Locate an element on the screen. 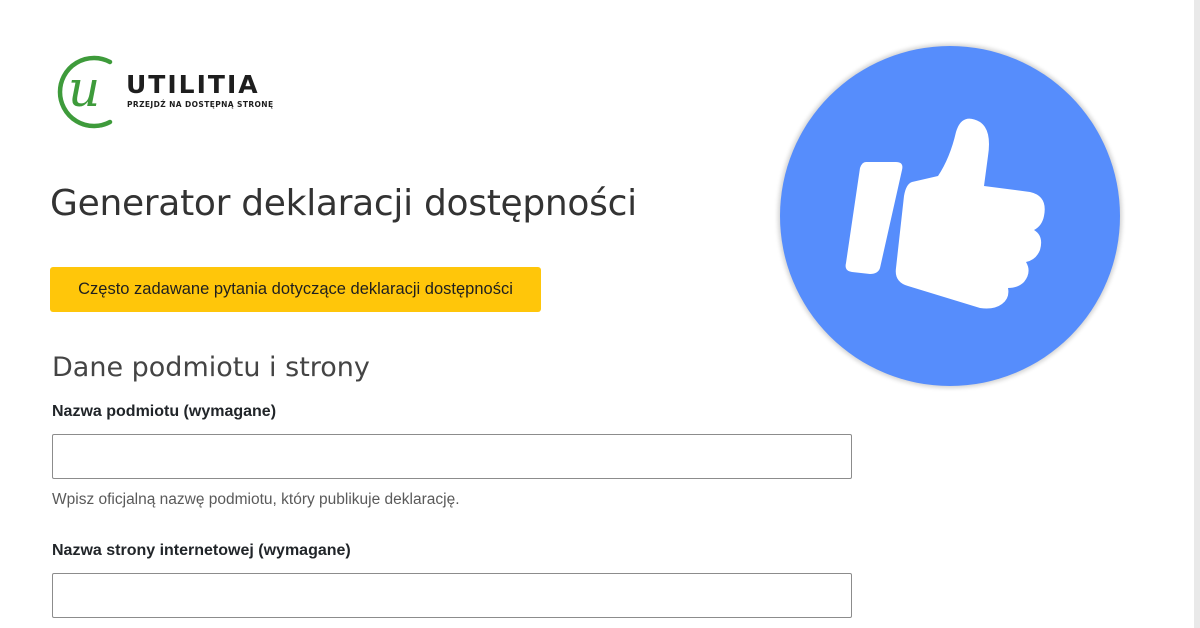  logo-letter: u is located at coordinates (84, 89).